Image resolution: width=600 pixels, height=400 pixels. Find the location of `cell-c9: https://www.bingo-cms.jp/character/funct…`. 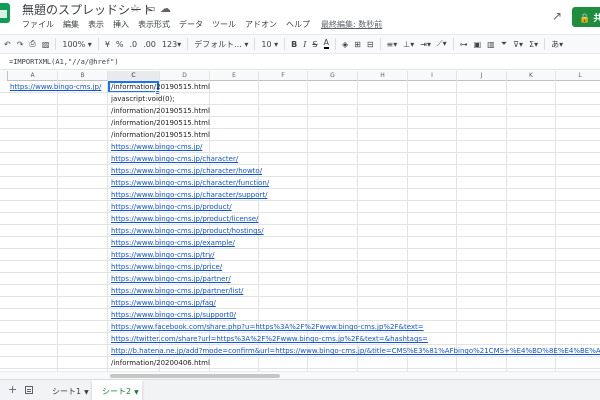

cell-c9: https://www.bingo-cms.jp/character/funct… is located at coordinates (190, 183).